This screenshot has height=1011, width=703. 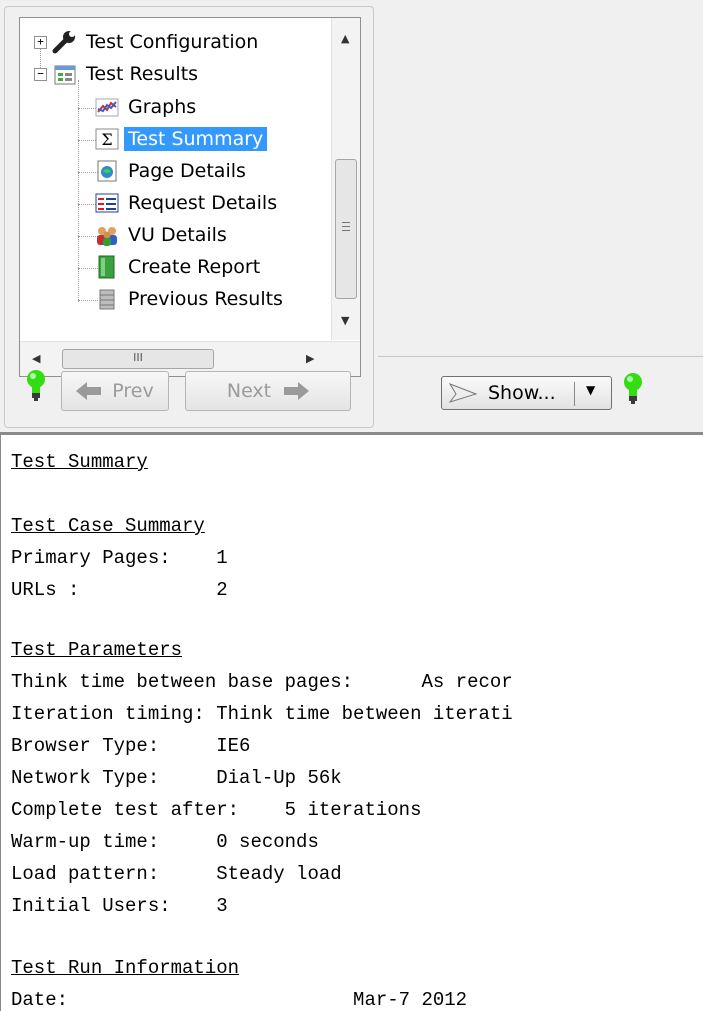 I want to click on forward-arrow-icon, so click(x=296, y=391).